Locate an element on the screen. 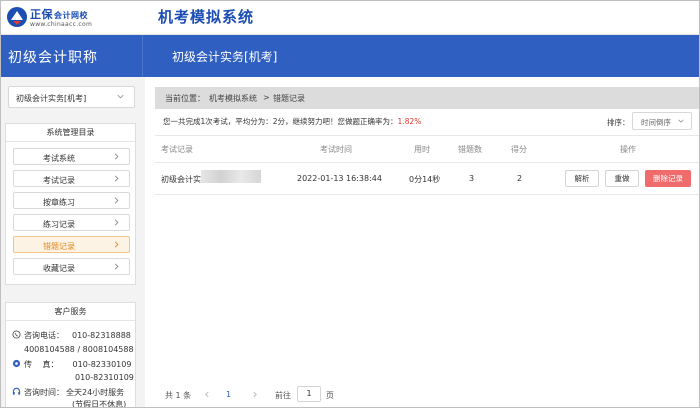  pagination: 共 1 条 1 前往 1 页 is located at coordinates (427, 395).